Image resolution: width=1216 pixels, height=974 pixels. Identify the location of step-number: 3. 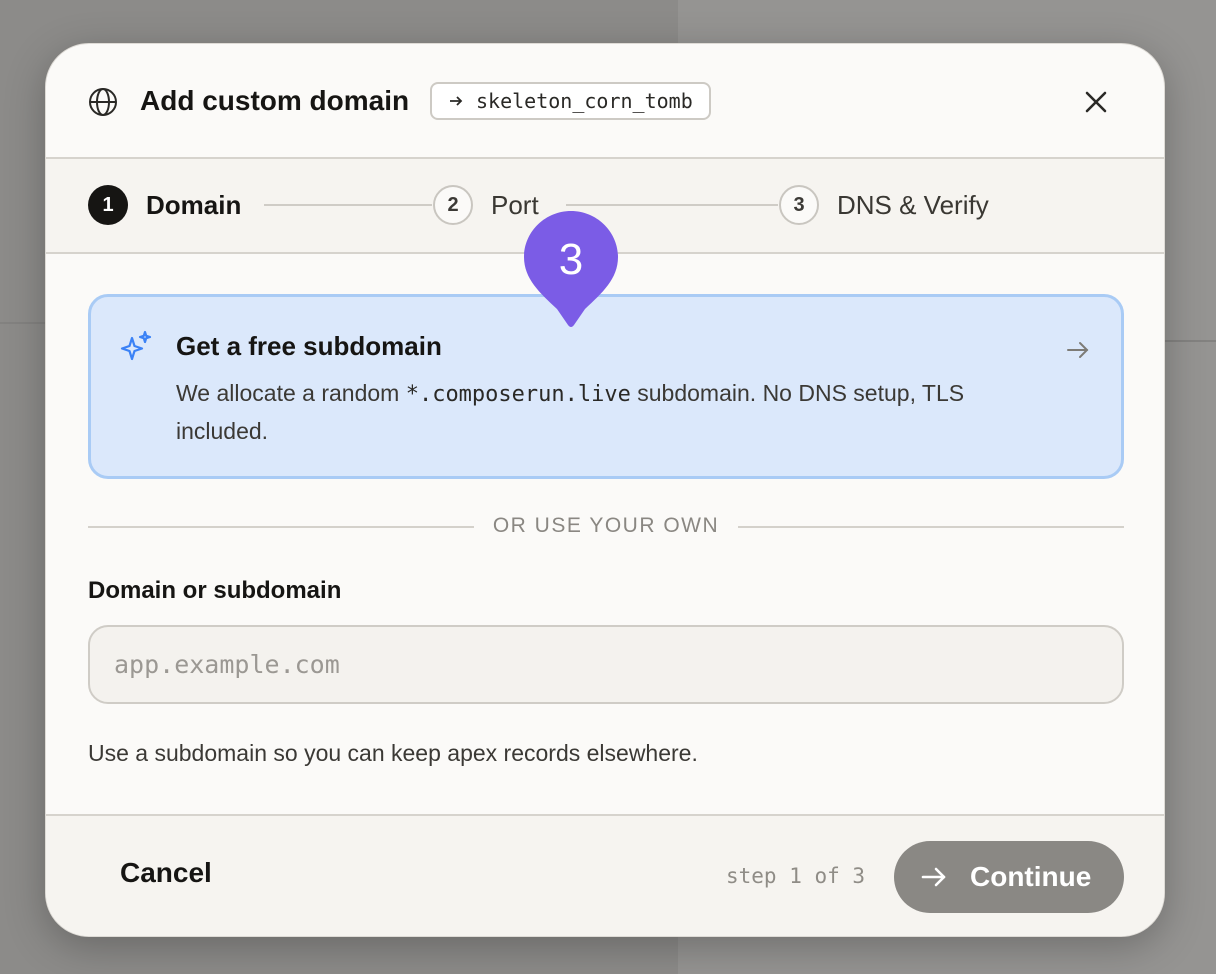
(799, 205).